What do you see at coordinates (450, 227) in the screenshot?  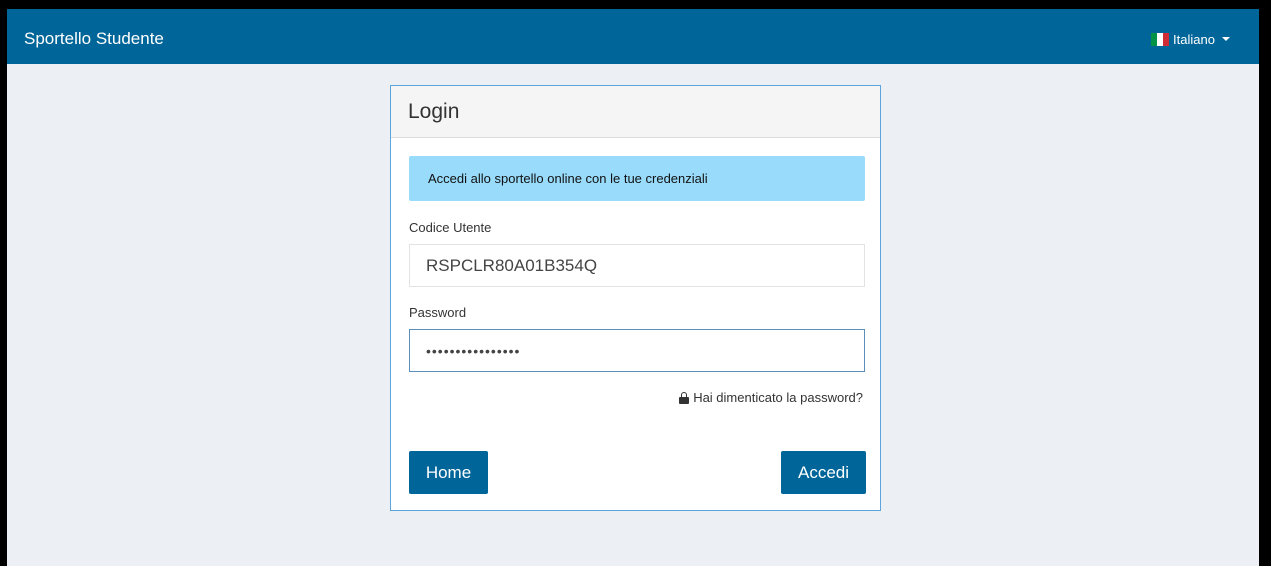 I see `username-label: Codice Utente` at bounding box center [450, 227].